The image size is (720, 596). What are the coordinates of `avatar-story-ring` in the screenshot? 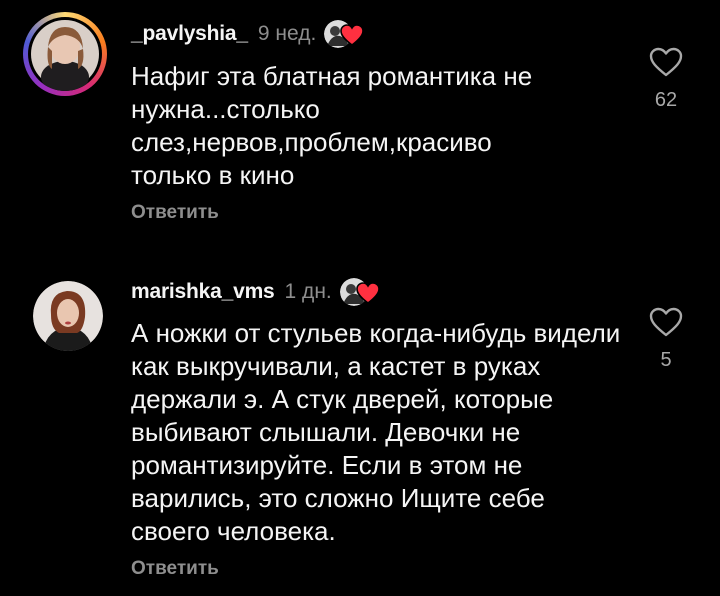 It's located at (65, 54).